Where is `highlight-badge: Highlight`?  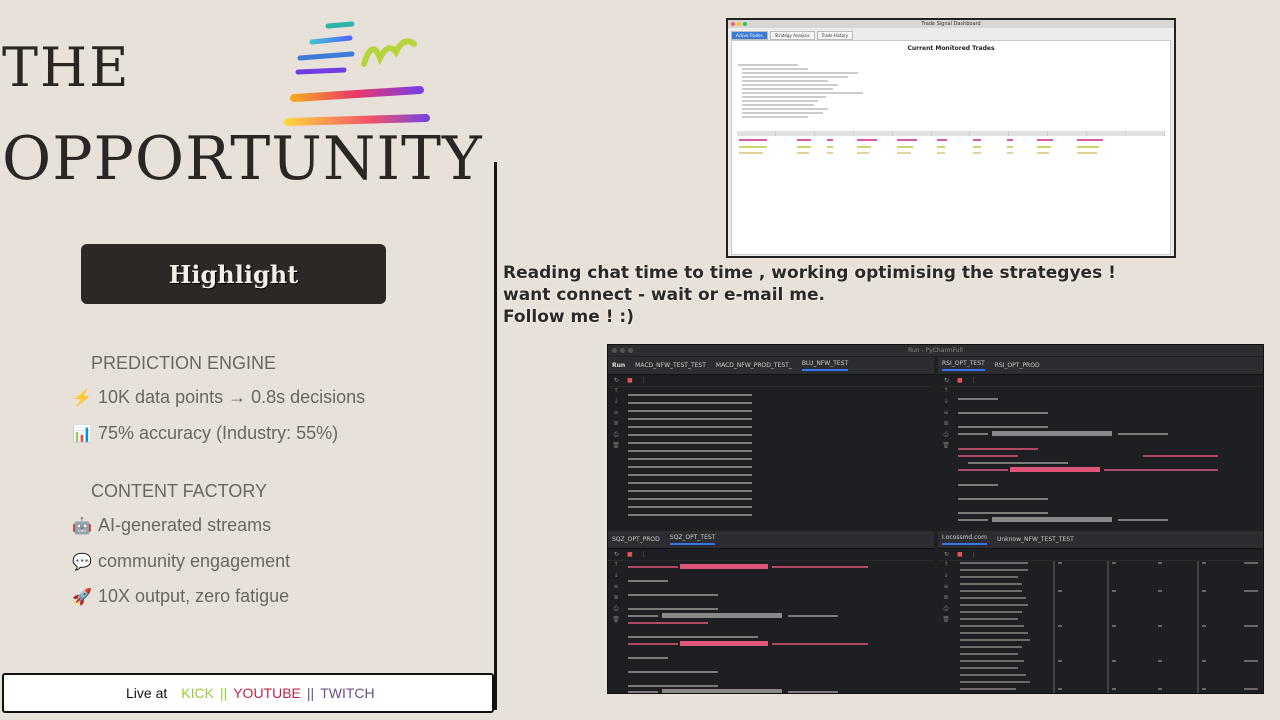 highlight-badge: Highlight is located at coordinates (233, 274).